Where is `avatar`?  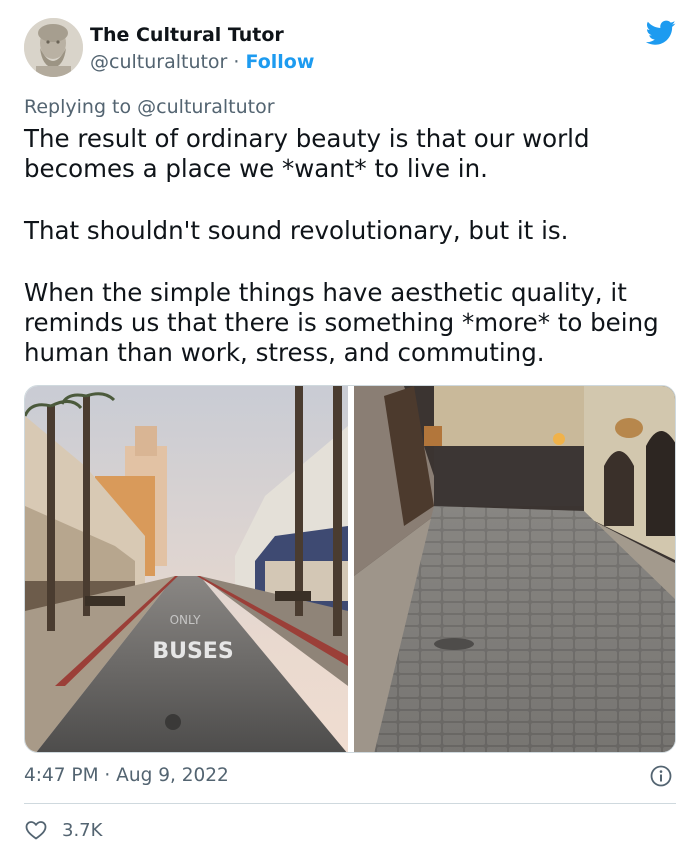 avatar is located at coordinates (53, 47).